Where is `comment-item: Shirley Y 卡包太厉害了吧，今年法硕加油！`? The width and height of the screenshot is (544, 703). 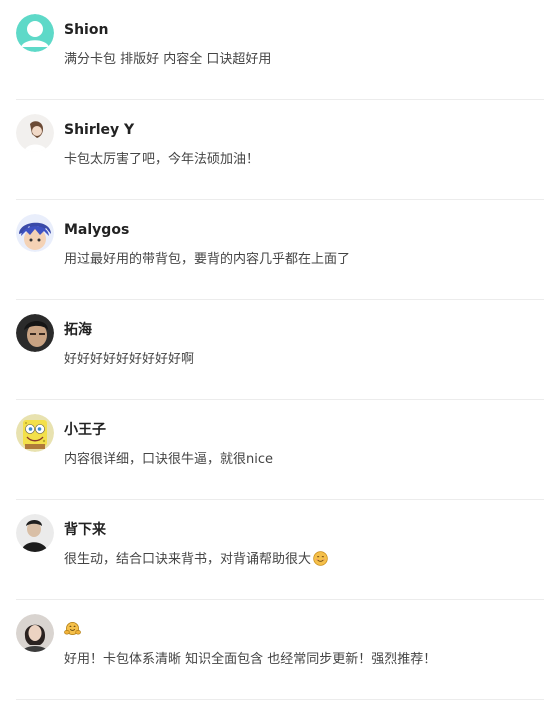
comment-item: Shirley Y 卡包太厉害了吧，今年法硕加油！ is located at coordinates (280, 150).